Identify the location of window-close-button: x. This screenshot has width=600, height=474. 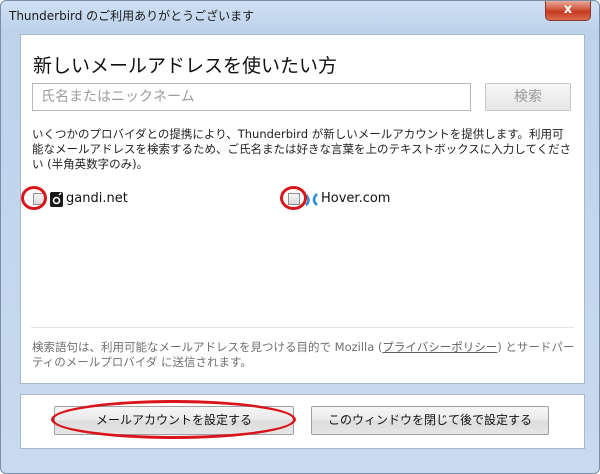
(568, 11).